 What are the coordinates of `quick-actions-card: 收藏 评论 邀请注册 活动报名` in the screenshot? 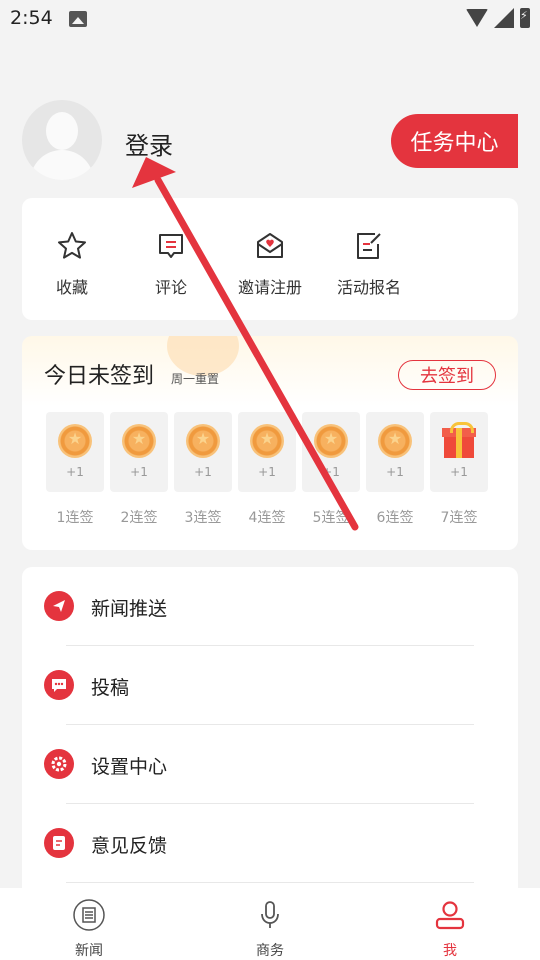 It's located at (270, 259).